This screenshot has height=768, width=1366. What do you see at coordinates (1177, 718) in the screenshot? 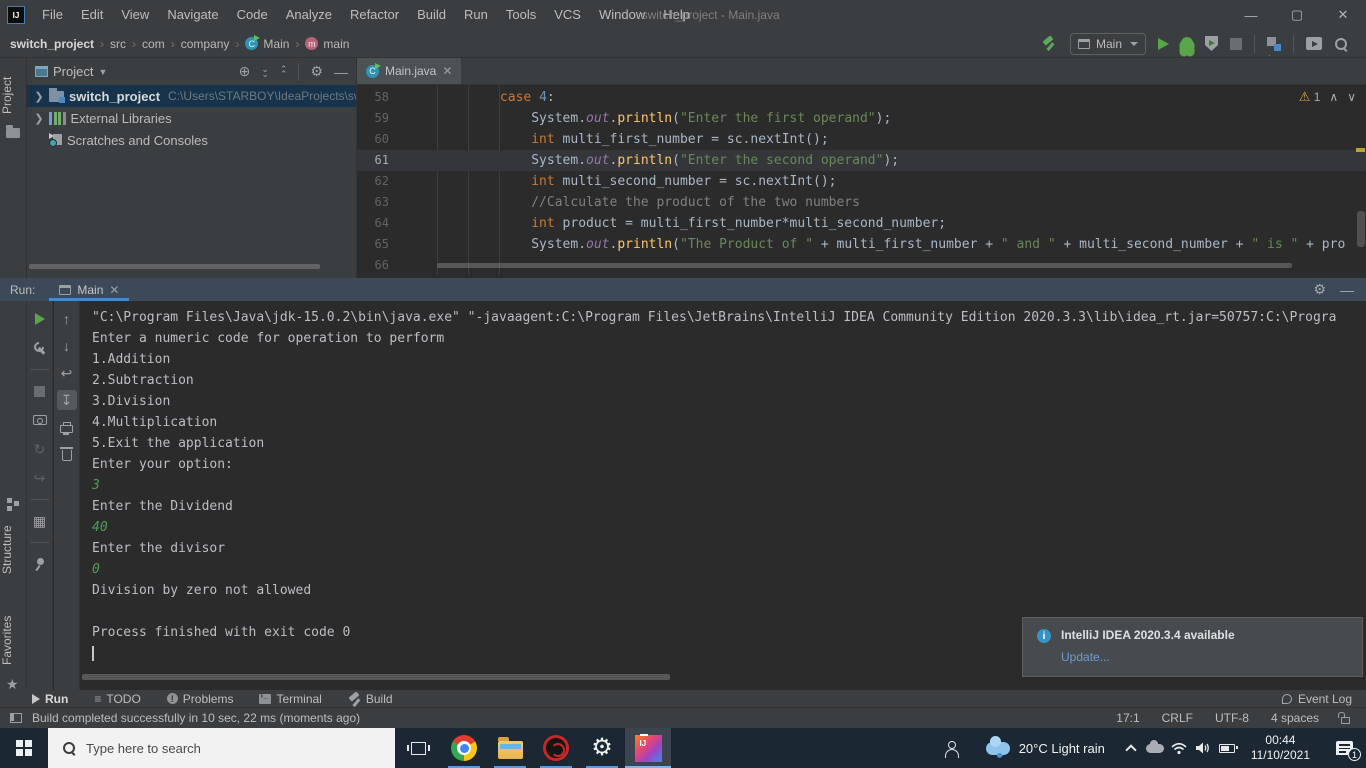
I see `line-ending: CRLF` at bounding box center [1177, 718].